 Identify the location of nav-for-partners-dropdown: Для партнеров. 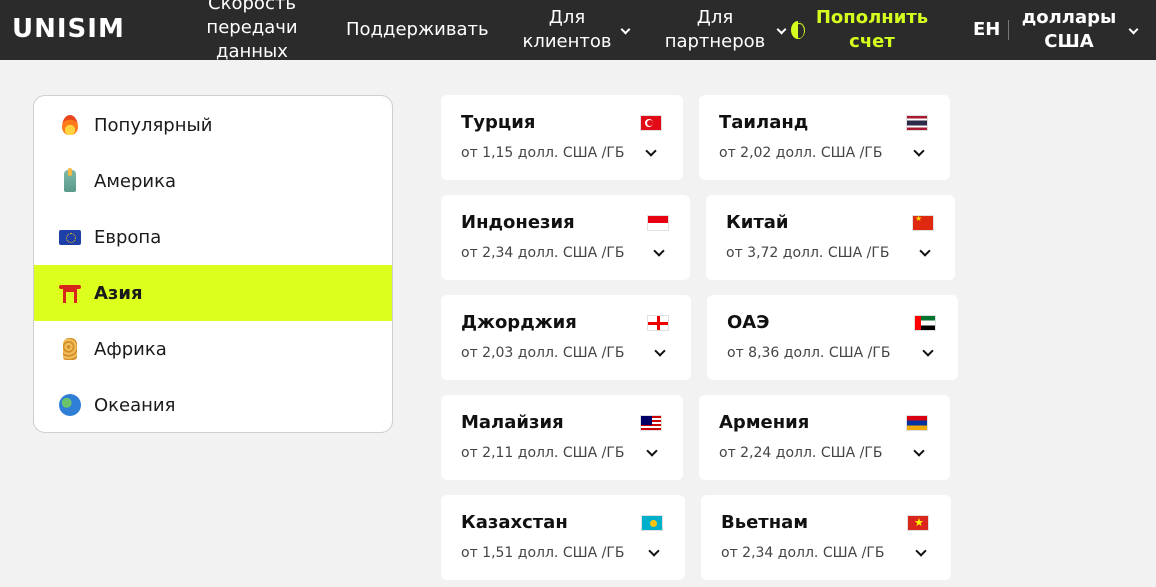
(715, 30).